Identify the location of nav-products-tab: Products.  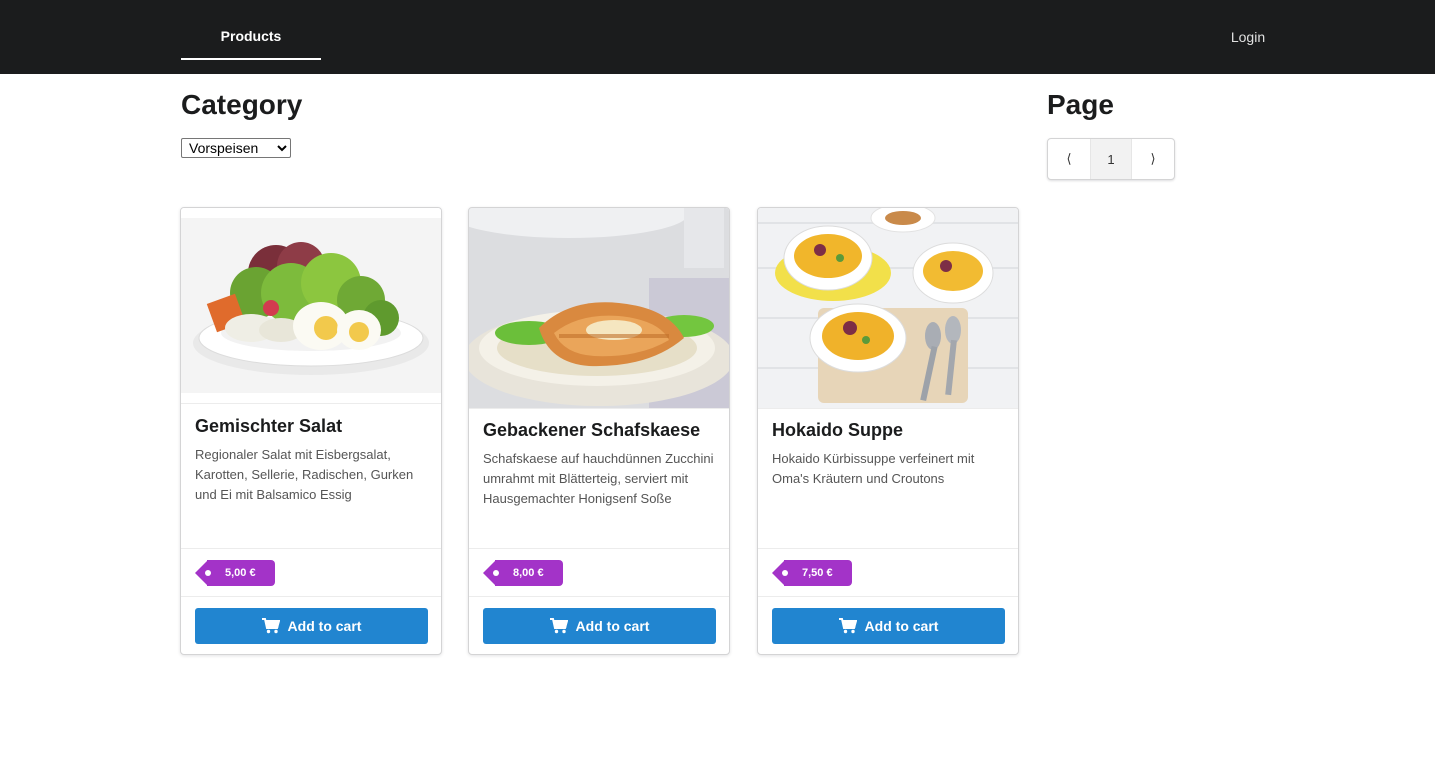
(251, 30).